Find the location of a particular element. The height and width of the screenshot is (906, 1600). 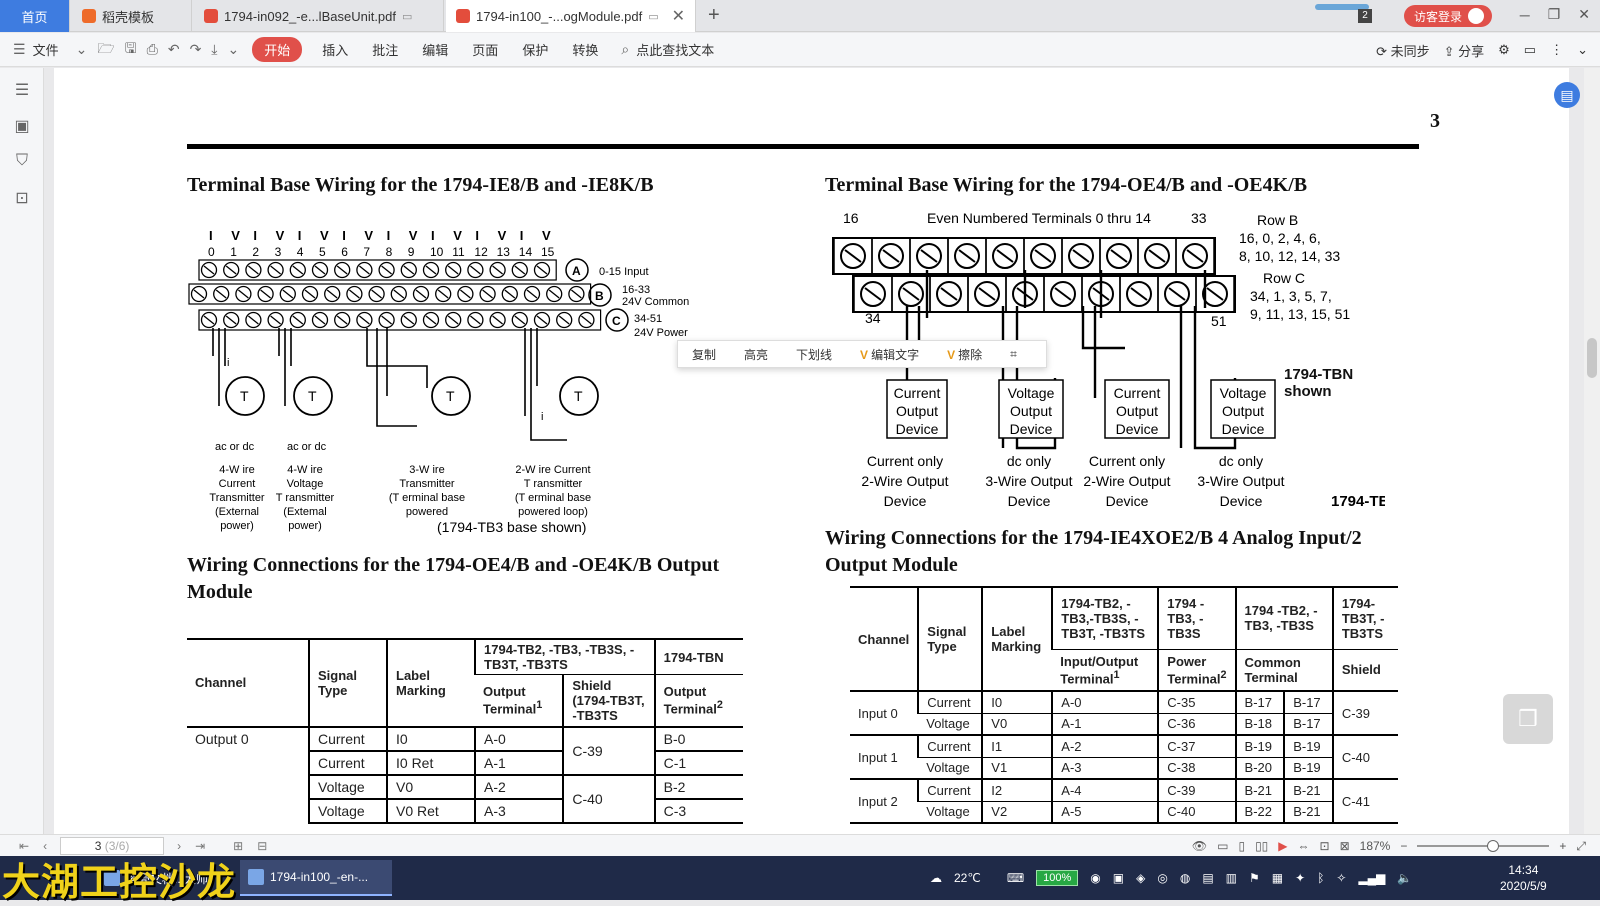

tab-insert: 插入 is located at coordinates (335, 49).